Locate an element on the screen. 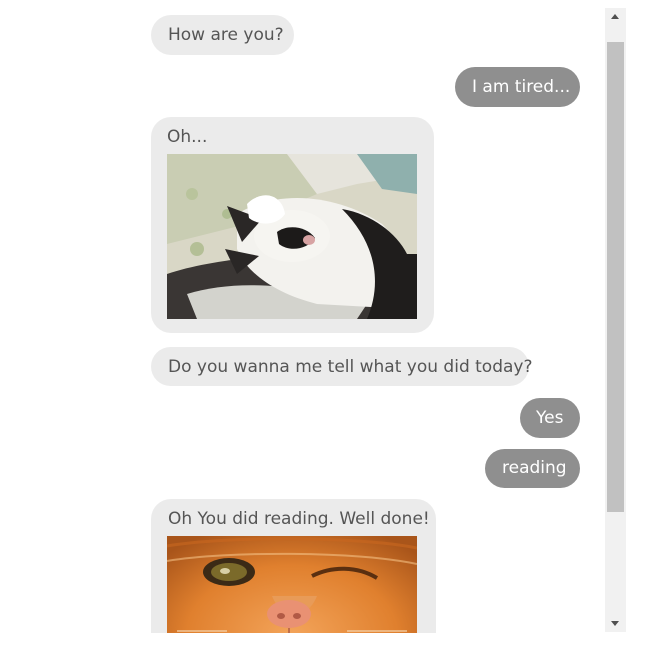 This screenshot has width=653, height=672. message-text: reading is located at coordinates (534, 468).